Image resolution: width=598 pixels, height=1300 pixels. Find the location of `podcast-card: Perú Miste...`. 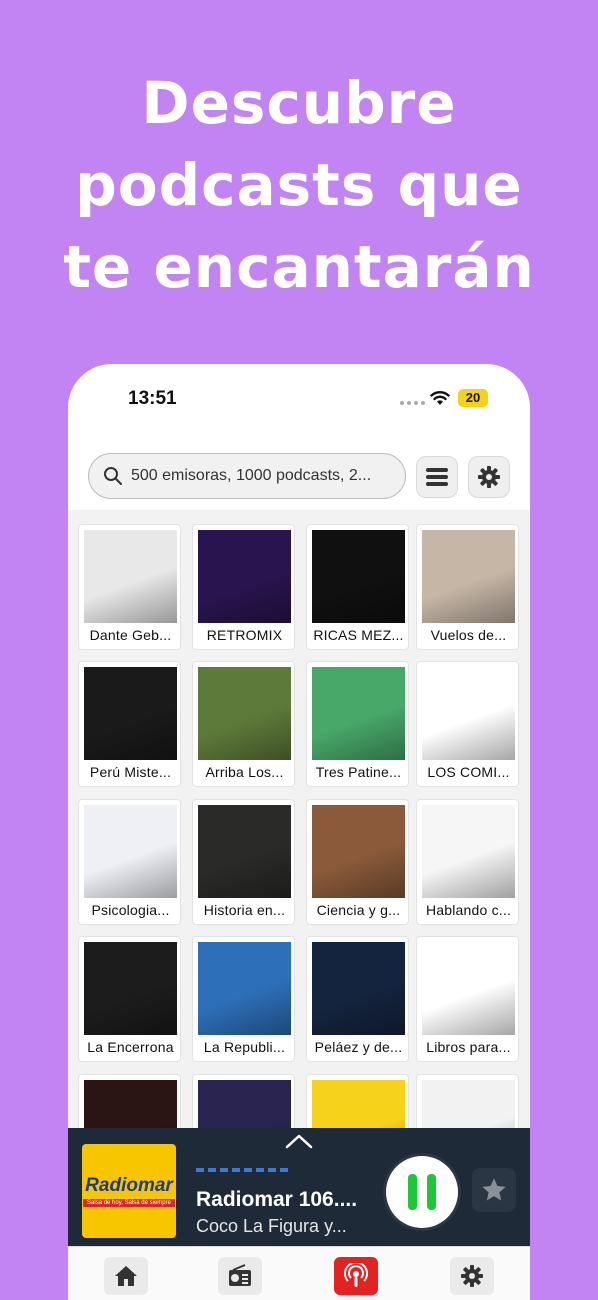

podcast-card: Perú Miste... is located at coordinates (129, 724).